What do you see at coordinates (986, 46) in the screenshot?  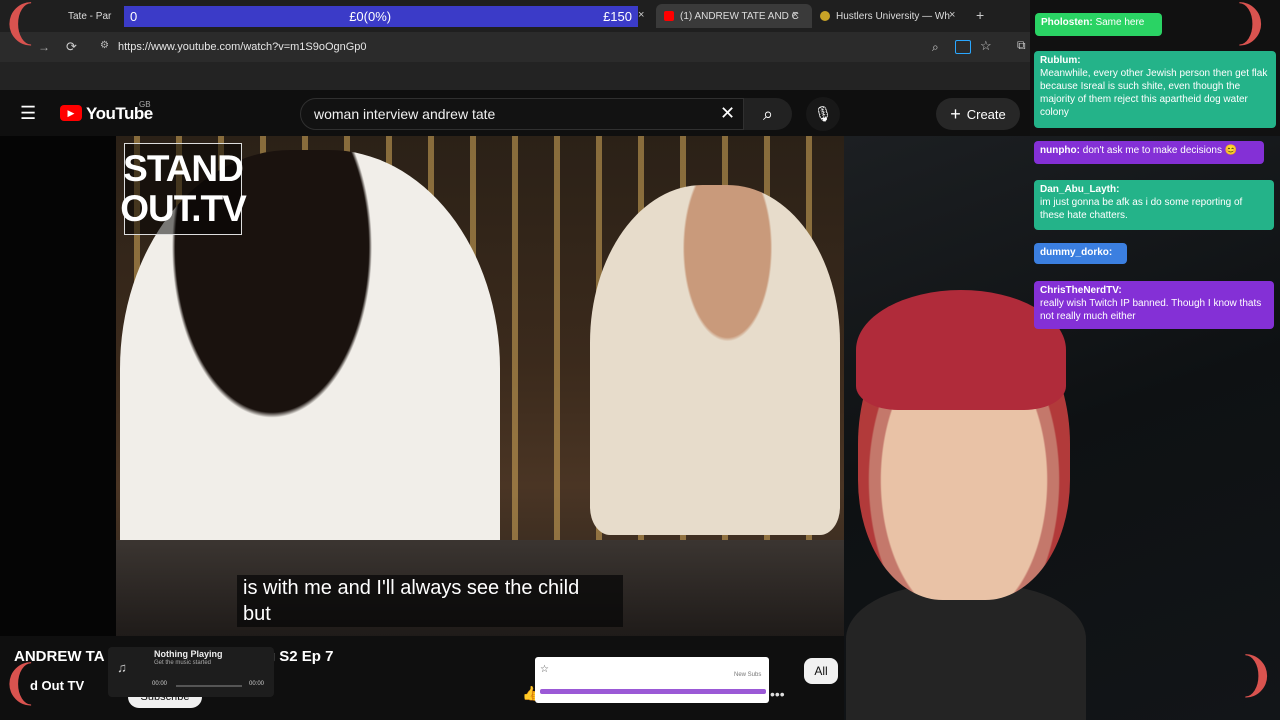 I see `star-icon: ☆` at bounding box center [986, 46].